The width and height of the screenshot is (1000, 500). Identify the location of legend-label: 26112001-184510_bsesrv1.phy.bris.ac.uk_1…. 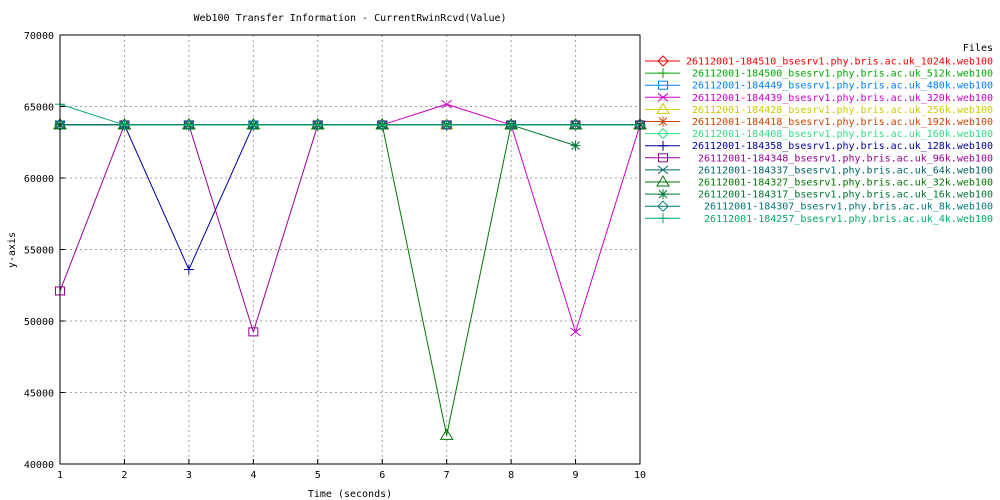
(839, 62).